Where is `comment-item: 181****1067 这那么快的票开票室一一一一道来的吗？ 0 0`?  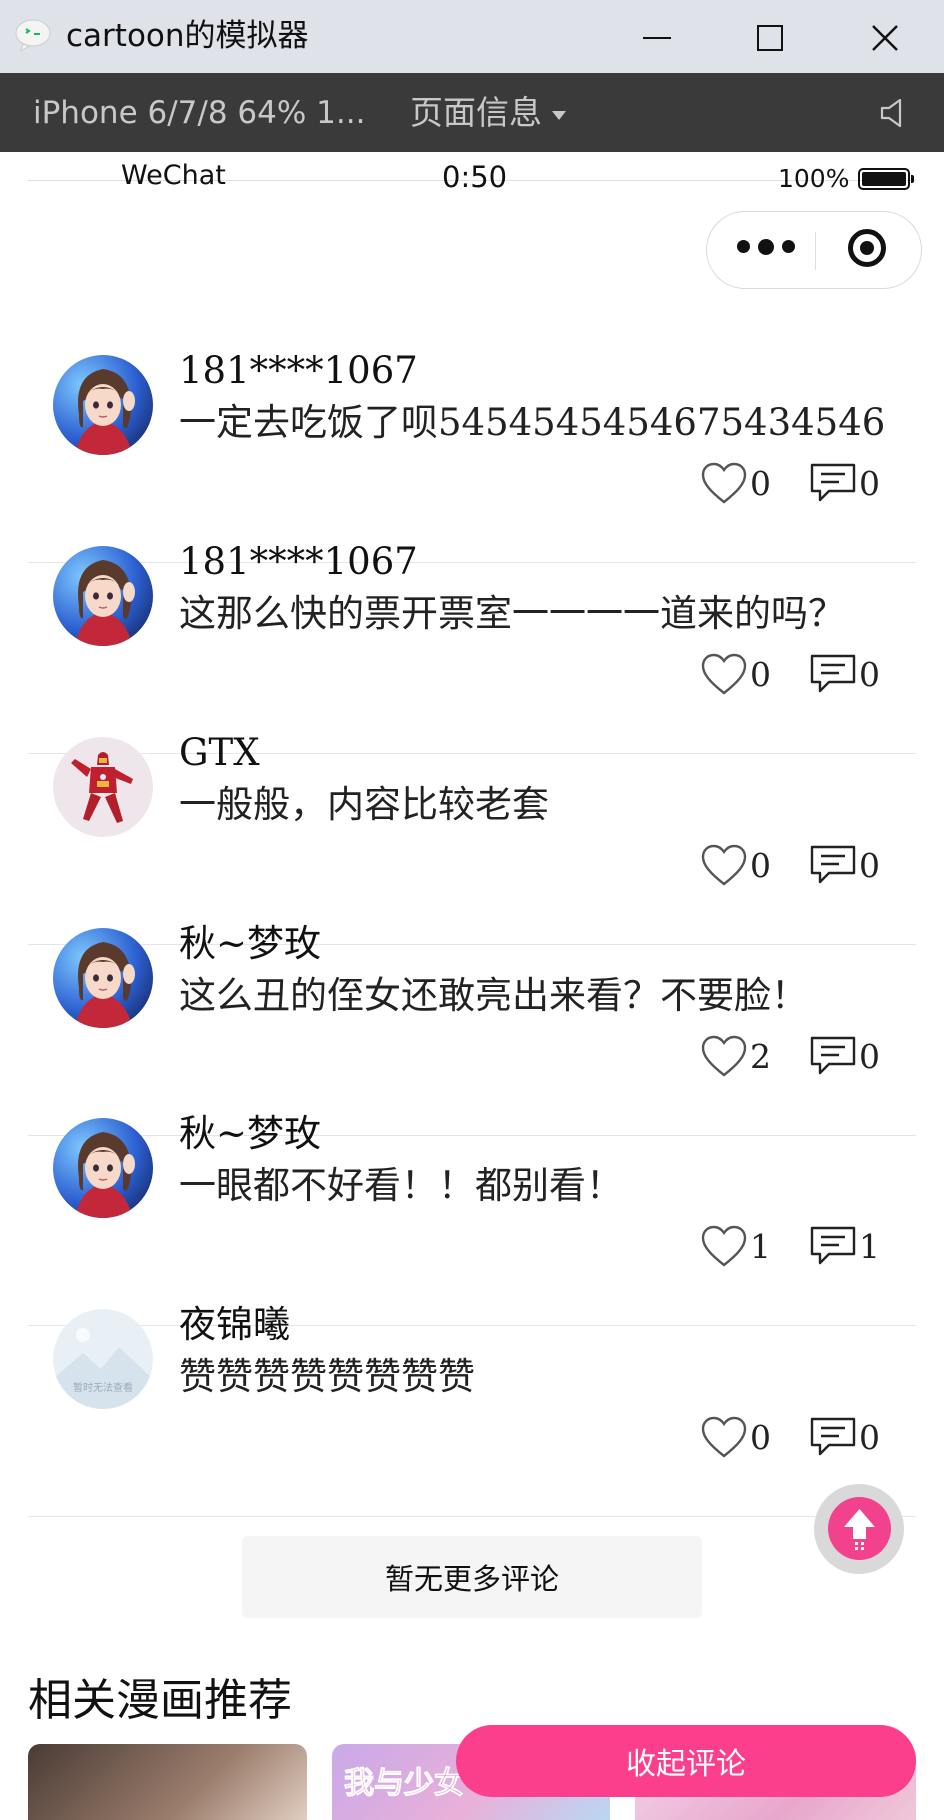 comment-item: 181****1067 这那么快的票开票室一一一一道来的吗？ 0 0 is located at coordinates (472, 643).